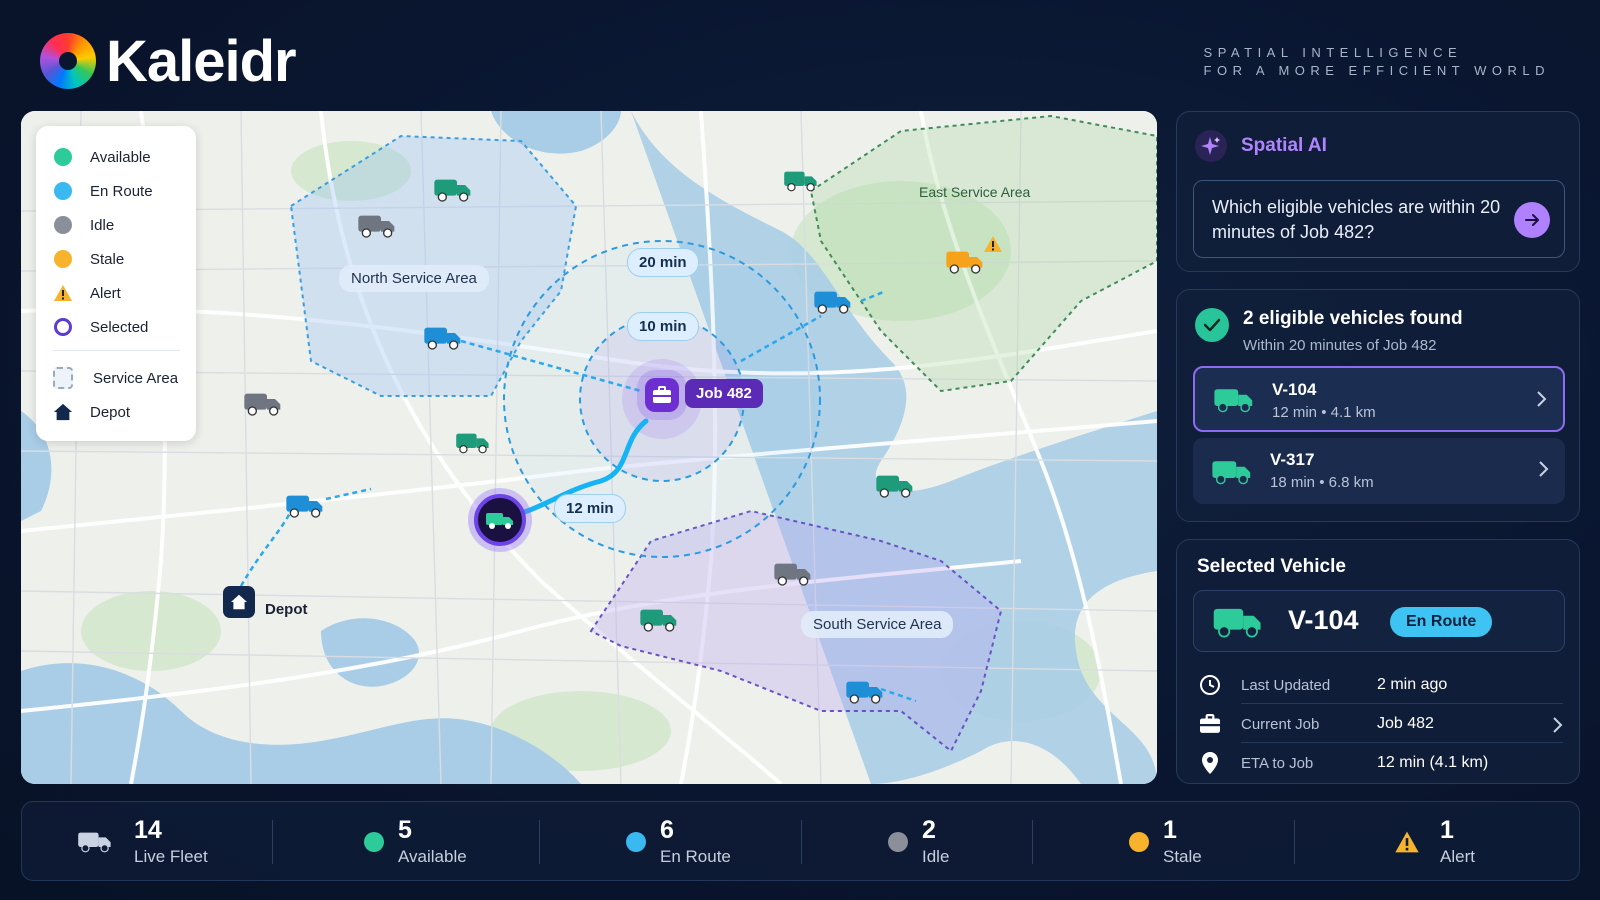 The width and height of the screenshot is (1600, 900). Describe the element at coordinates (663, 262) in the screenshot. I see `ring-20-min-label: 20 min` at that location.